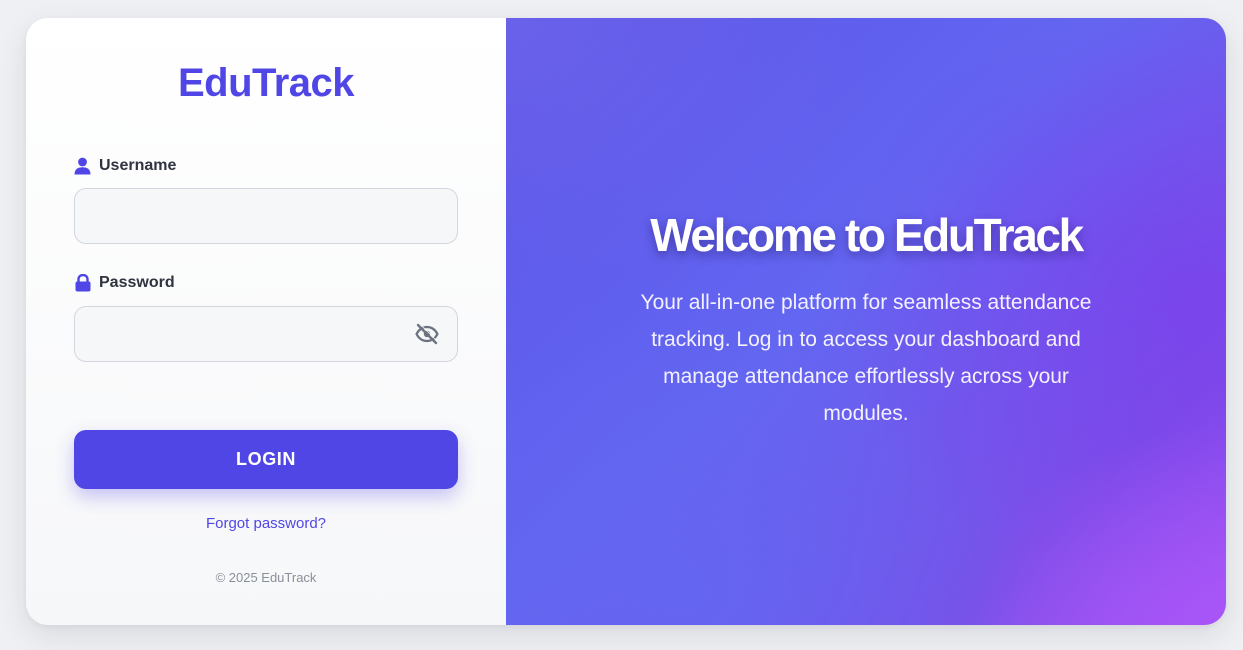  Describe the element at coordinates (427, 334) in the screenshot. I see `eye-off-icon` at that location.